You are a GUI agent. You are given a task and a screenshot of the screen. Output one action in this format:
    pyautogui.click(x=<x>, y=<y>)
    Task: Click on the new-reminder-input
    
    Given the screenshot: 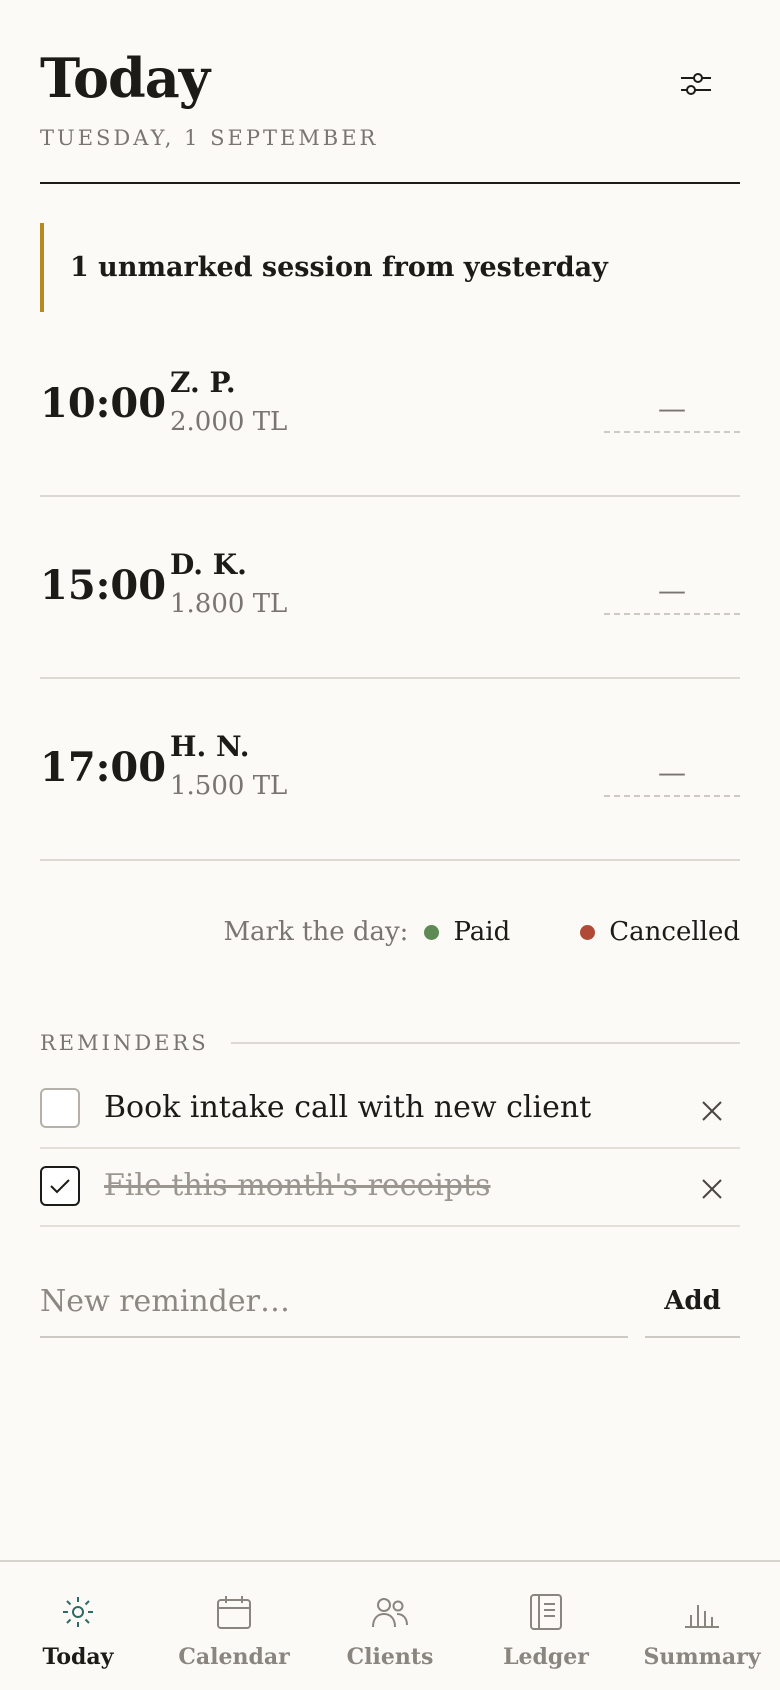 What is the action you would take?
    pyautogui.click(x=334, y=1302)
    